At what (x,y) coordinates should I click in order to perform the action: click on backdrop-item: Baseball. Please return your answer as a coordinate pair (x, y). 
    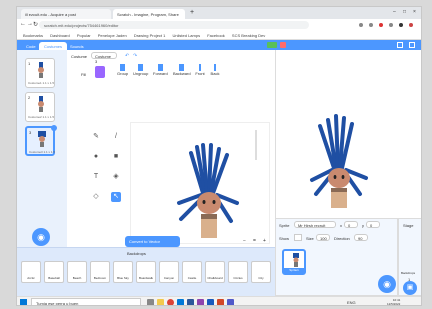
    Looking at the image, I should click on (54, 272).